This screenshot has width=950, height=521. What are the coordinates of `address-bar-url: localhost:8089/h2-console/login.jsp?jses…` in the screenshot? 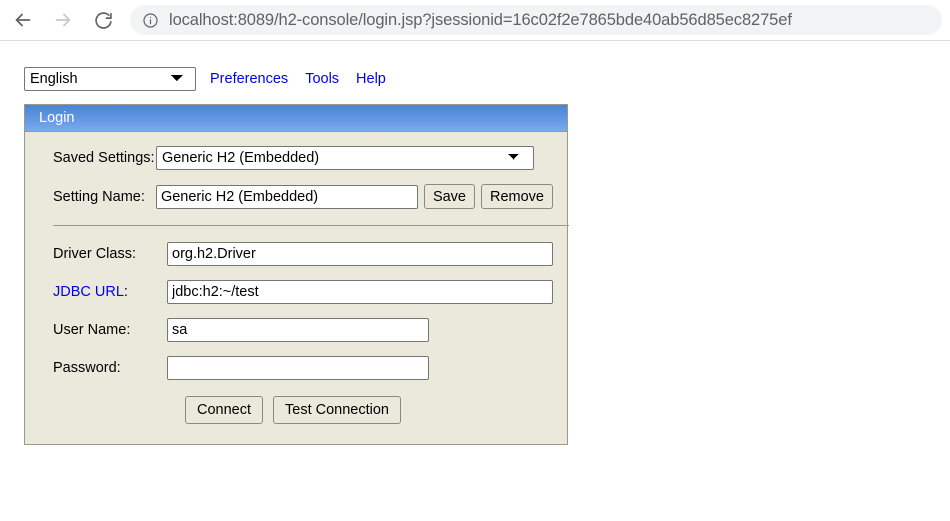 It's located at (480, 20).